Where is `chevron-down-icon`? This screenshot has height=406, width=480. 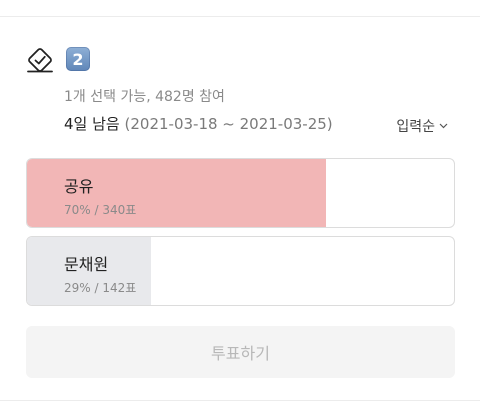
chevron-down-icon is located at coordinates (443, 126).